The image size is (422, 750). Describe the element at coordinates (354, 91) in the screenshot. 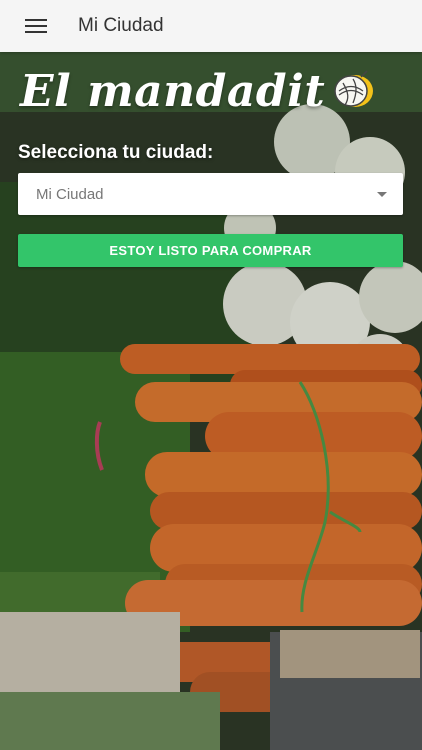

I see `onion-icon` at that location.